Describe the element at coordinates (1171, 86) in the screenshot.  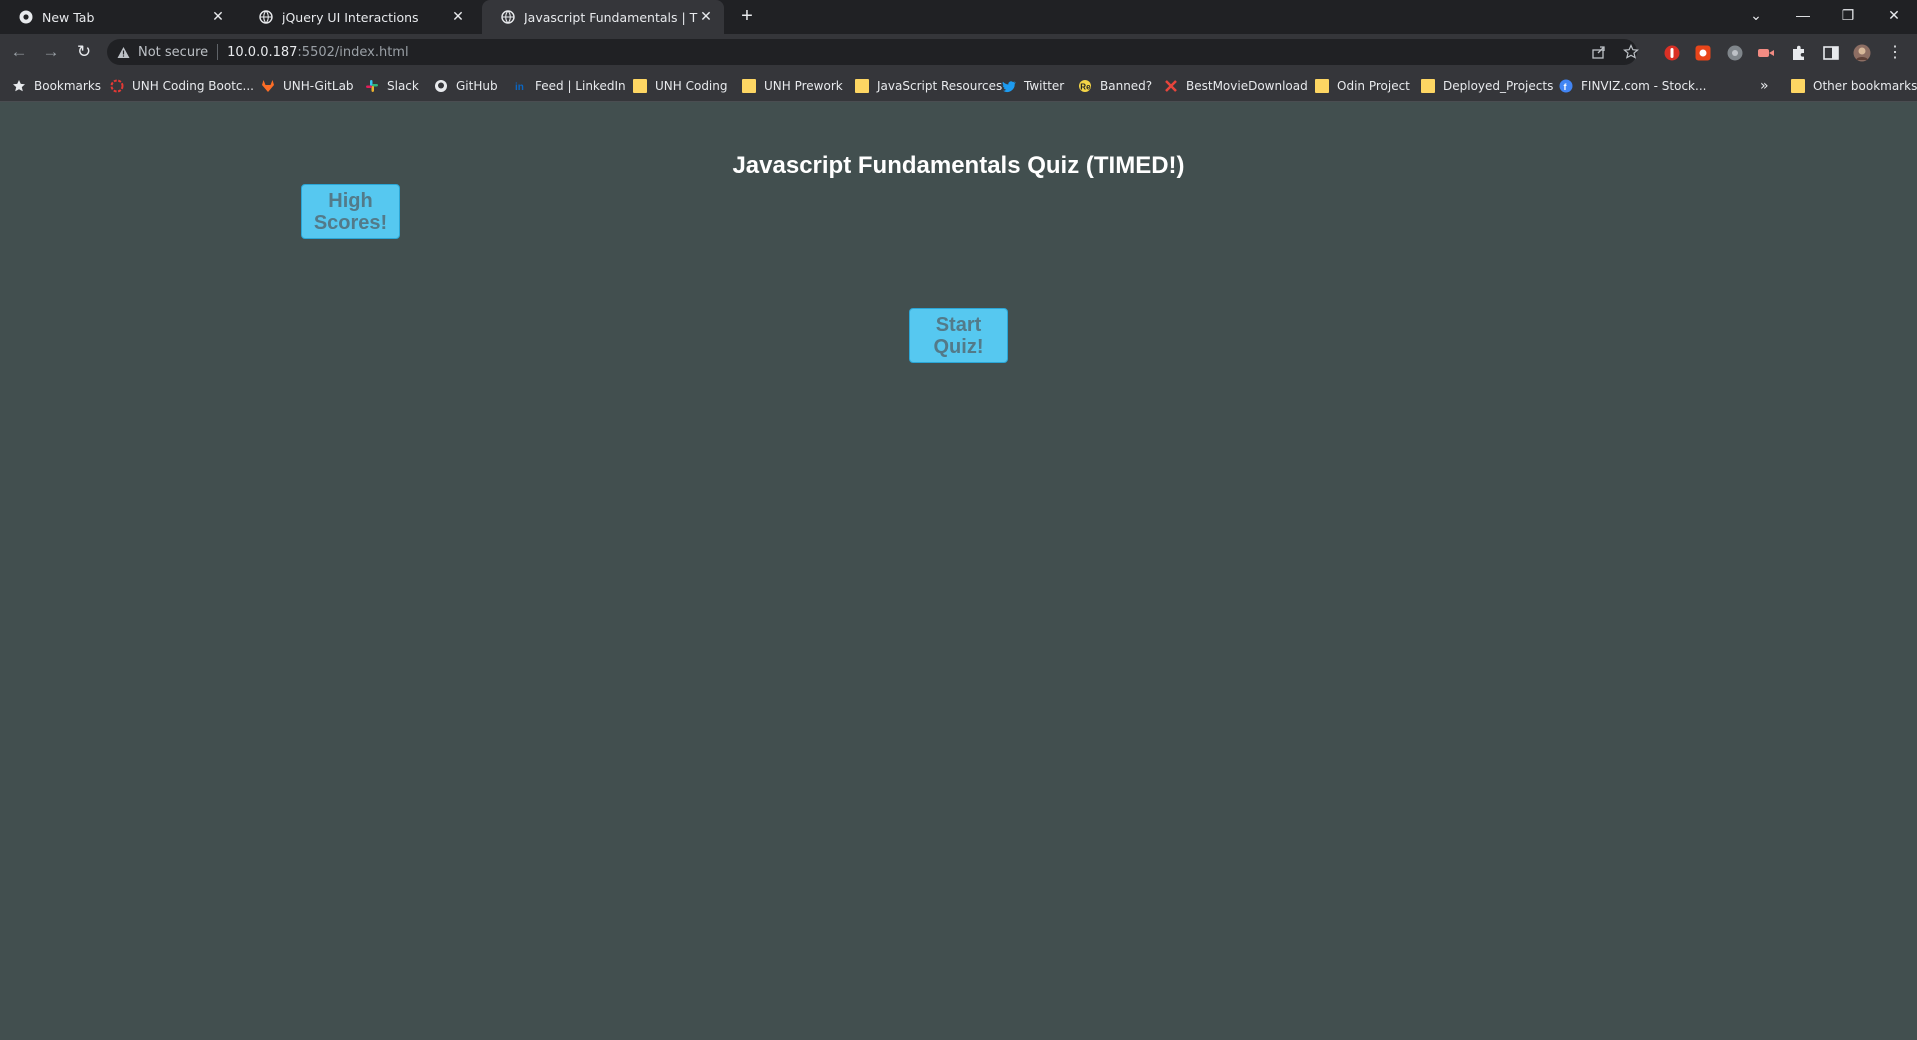
I see `x-icon` at that location.